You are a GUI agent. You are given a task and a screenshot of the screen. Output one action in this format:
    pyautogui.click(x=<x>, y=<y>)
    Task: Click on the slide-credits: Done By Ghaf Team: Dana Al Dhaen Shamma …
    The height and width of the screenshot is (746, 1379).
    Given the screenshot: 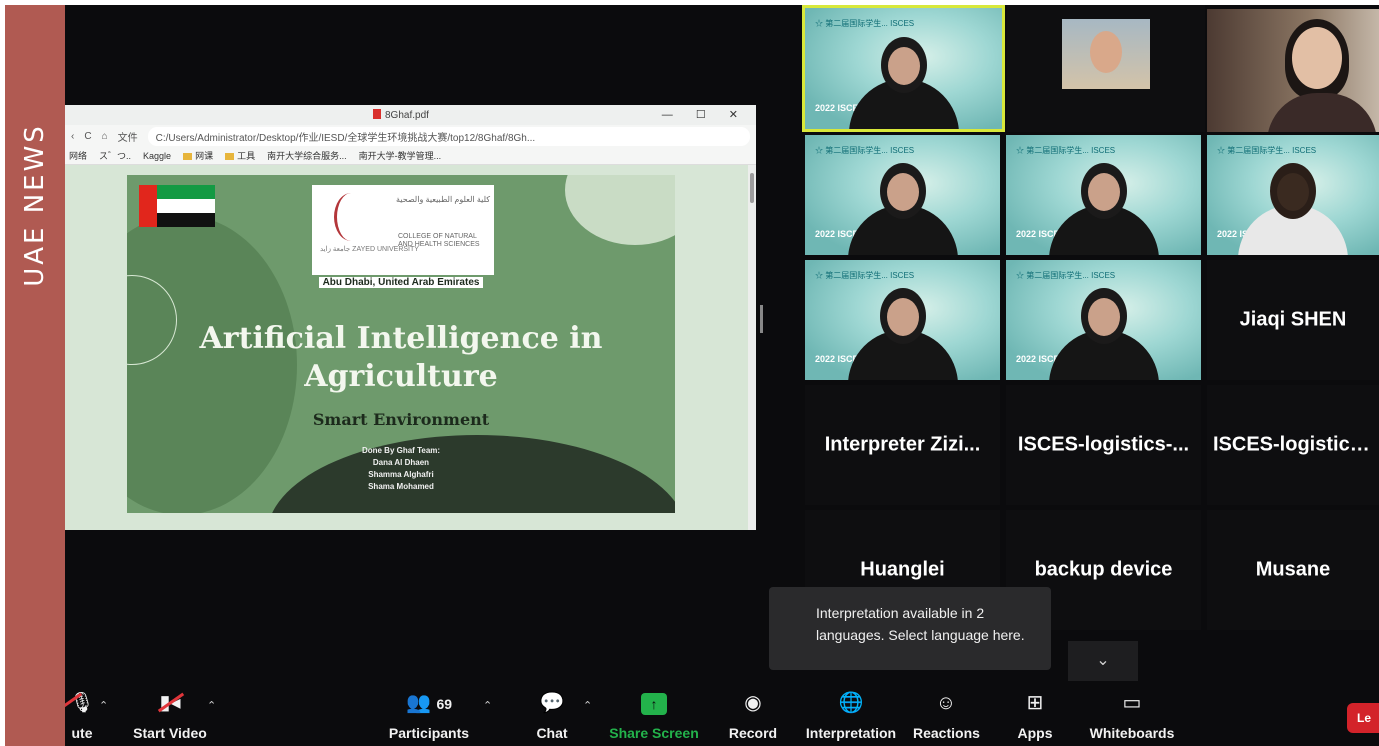 What is the action you would take?
    pyautogui.click(x=401, y=468)
    